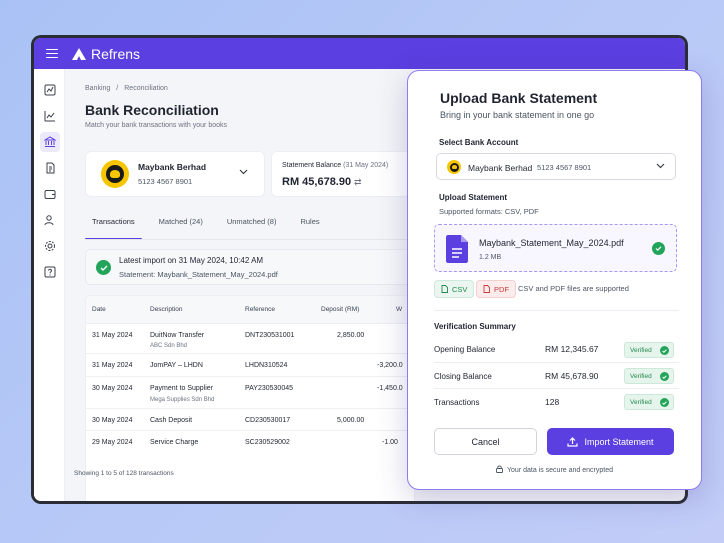 This screenshot has height=543, width=724. What do you see at coordinates (340, 309) in the screenshot?
I see `column-deposit: Deposit (RM)` at bounding box center [340, 309].